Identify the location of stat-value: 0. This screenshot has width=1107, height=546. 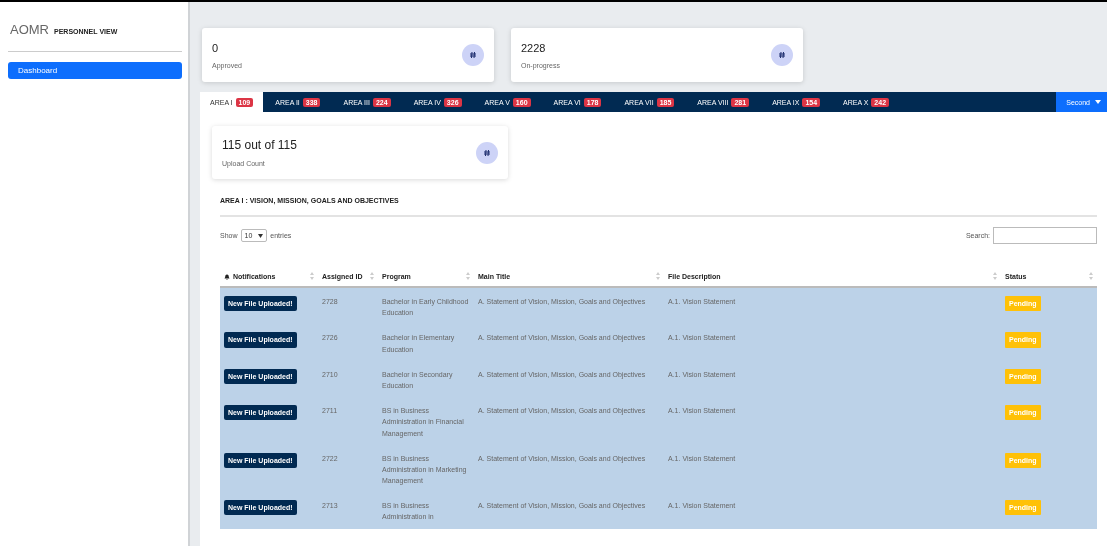
(216, 47).